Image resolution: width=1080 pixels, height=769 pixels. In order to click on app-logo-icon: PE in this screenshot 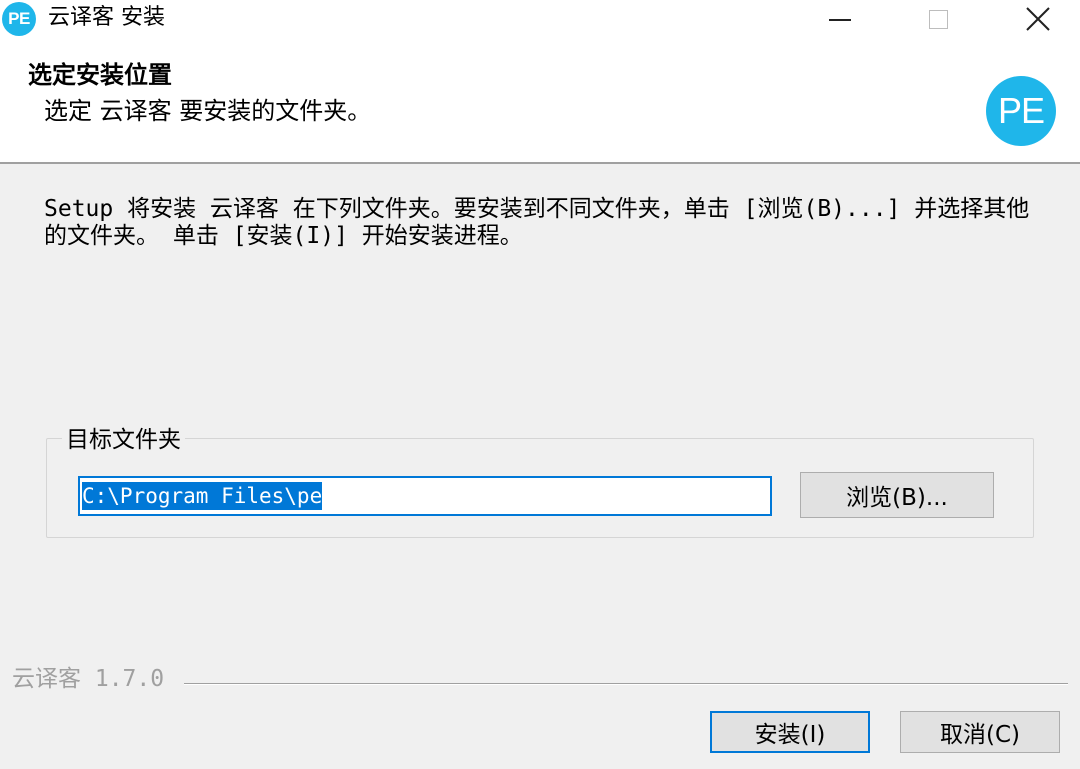, I will do `click(19, 19)`.